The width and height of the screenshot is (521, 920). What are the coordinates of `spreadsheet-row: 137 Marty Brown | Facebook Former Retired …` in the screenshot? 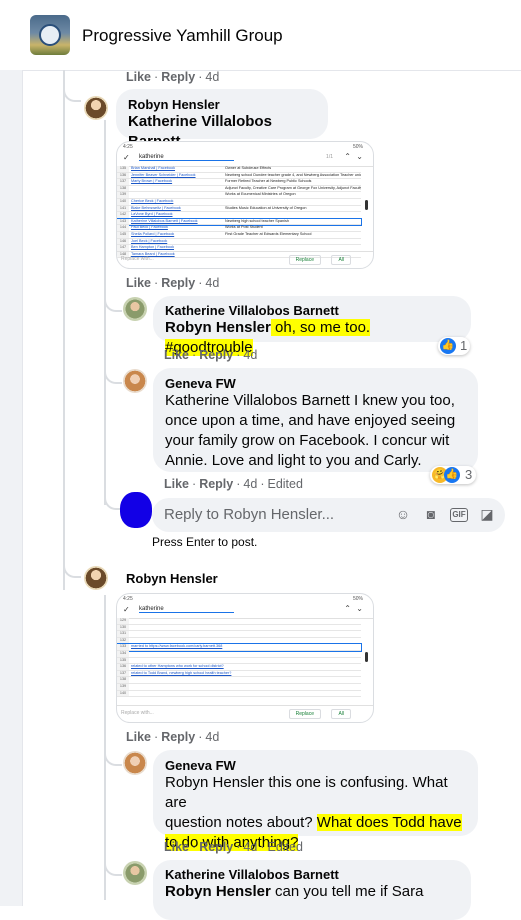 It's located at (239, 182).